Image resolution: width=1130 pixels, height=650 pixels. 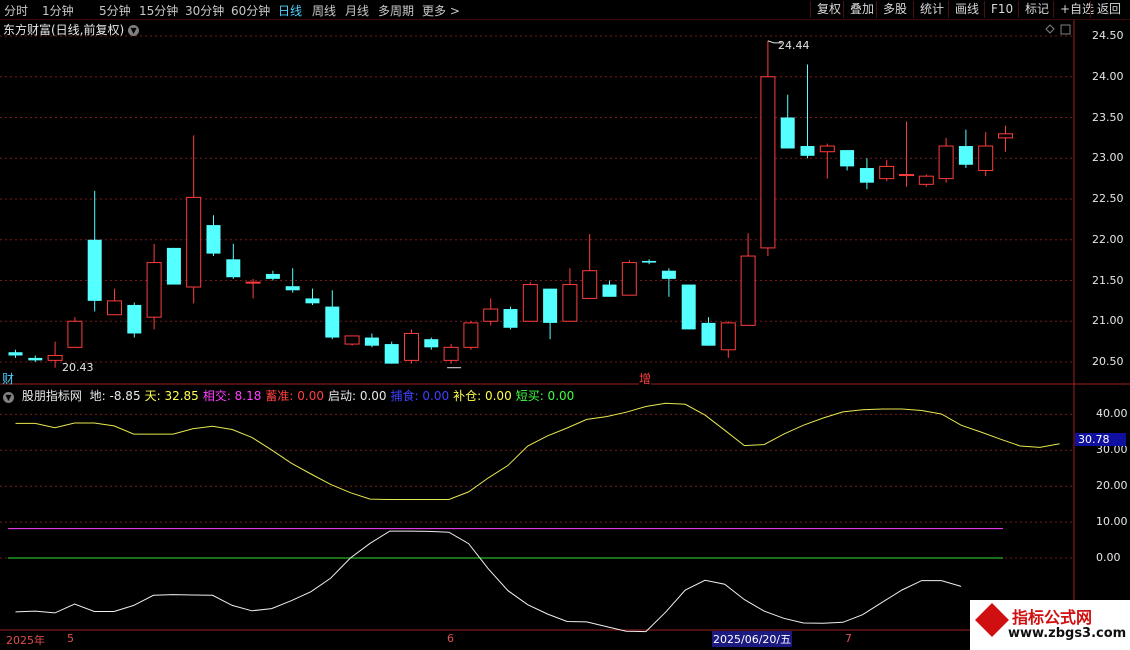 I want to click on mid-tag: 增, so click(x=645, y=378).